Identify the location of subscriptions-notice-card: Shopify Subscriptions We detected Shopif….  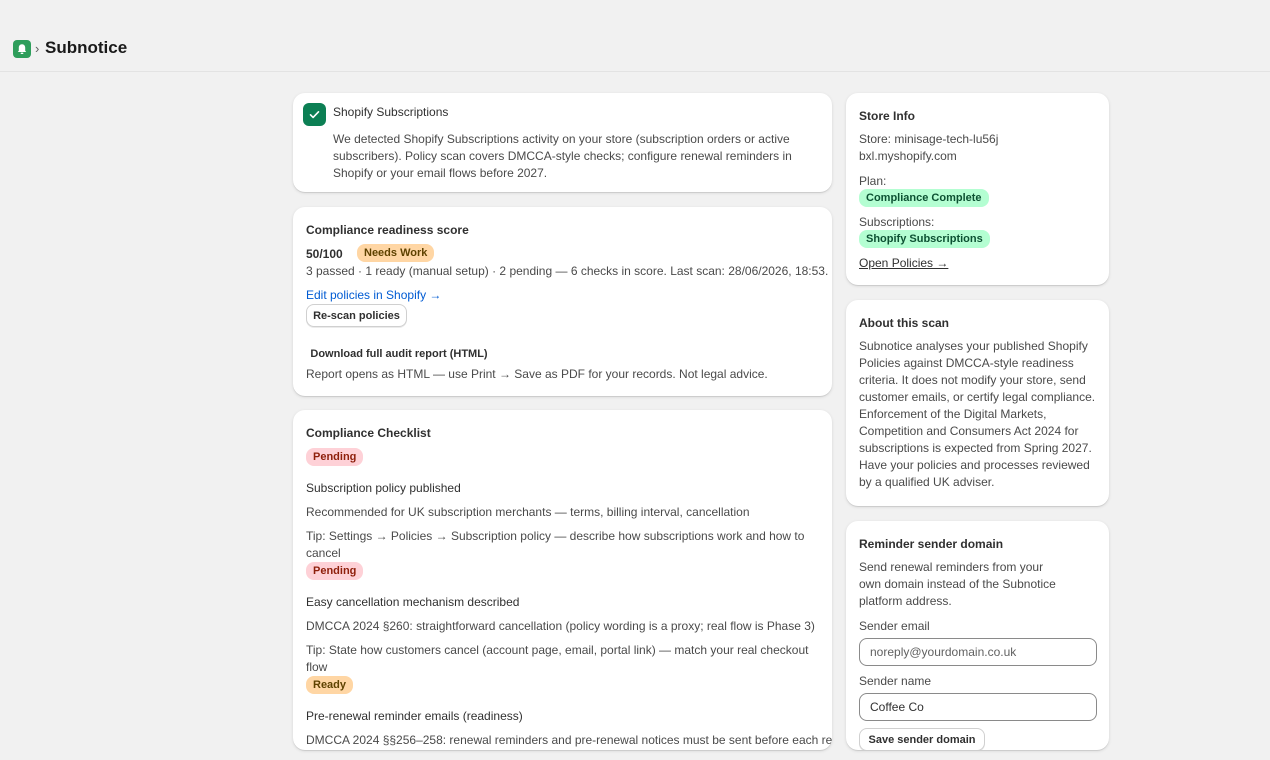
(562, 142).